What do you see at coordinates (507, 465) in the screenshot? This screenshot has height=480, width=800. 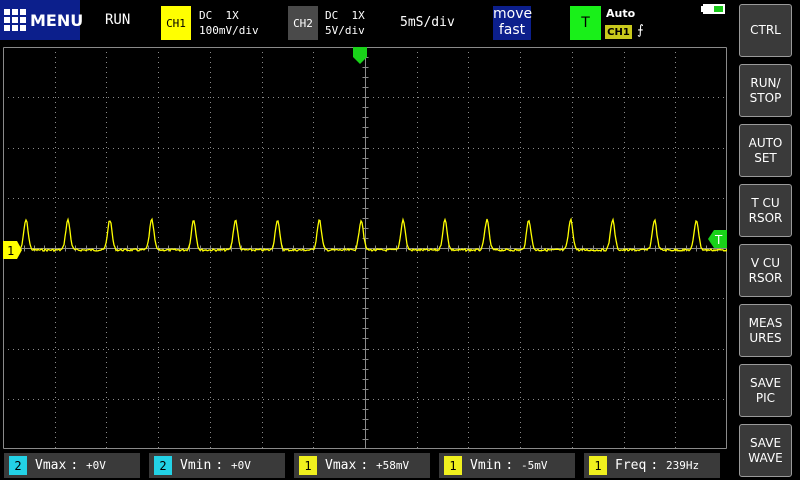 I see `measurement-ch1-vmin: 1 Vmin: -5mV` at bounding box center [507, 465].